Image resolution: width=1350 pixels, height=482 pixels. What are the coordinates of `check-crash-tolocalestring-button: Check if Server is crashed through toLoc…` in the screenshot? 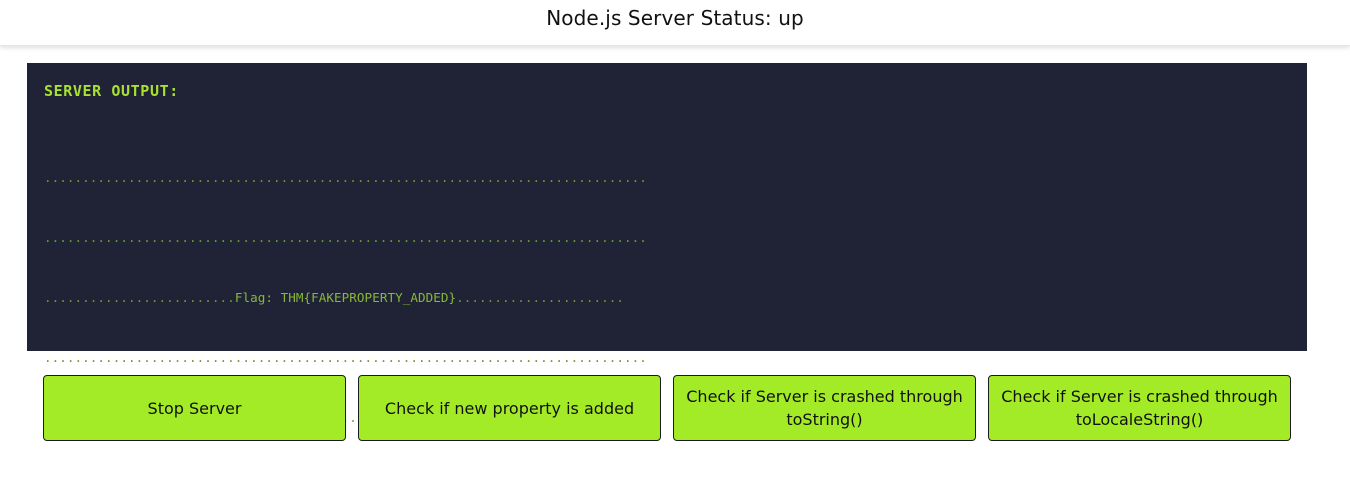 It's located at (1139, 408).